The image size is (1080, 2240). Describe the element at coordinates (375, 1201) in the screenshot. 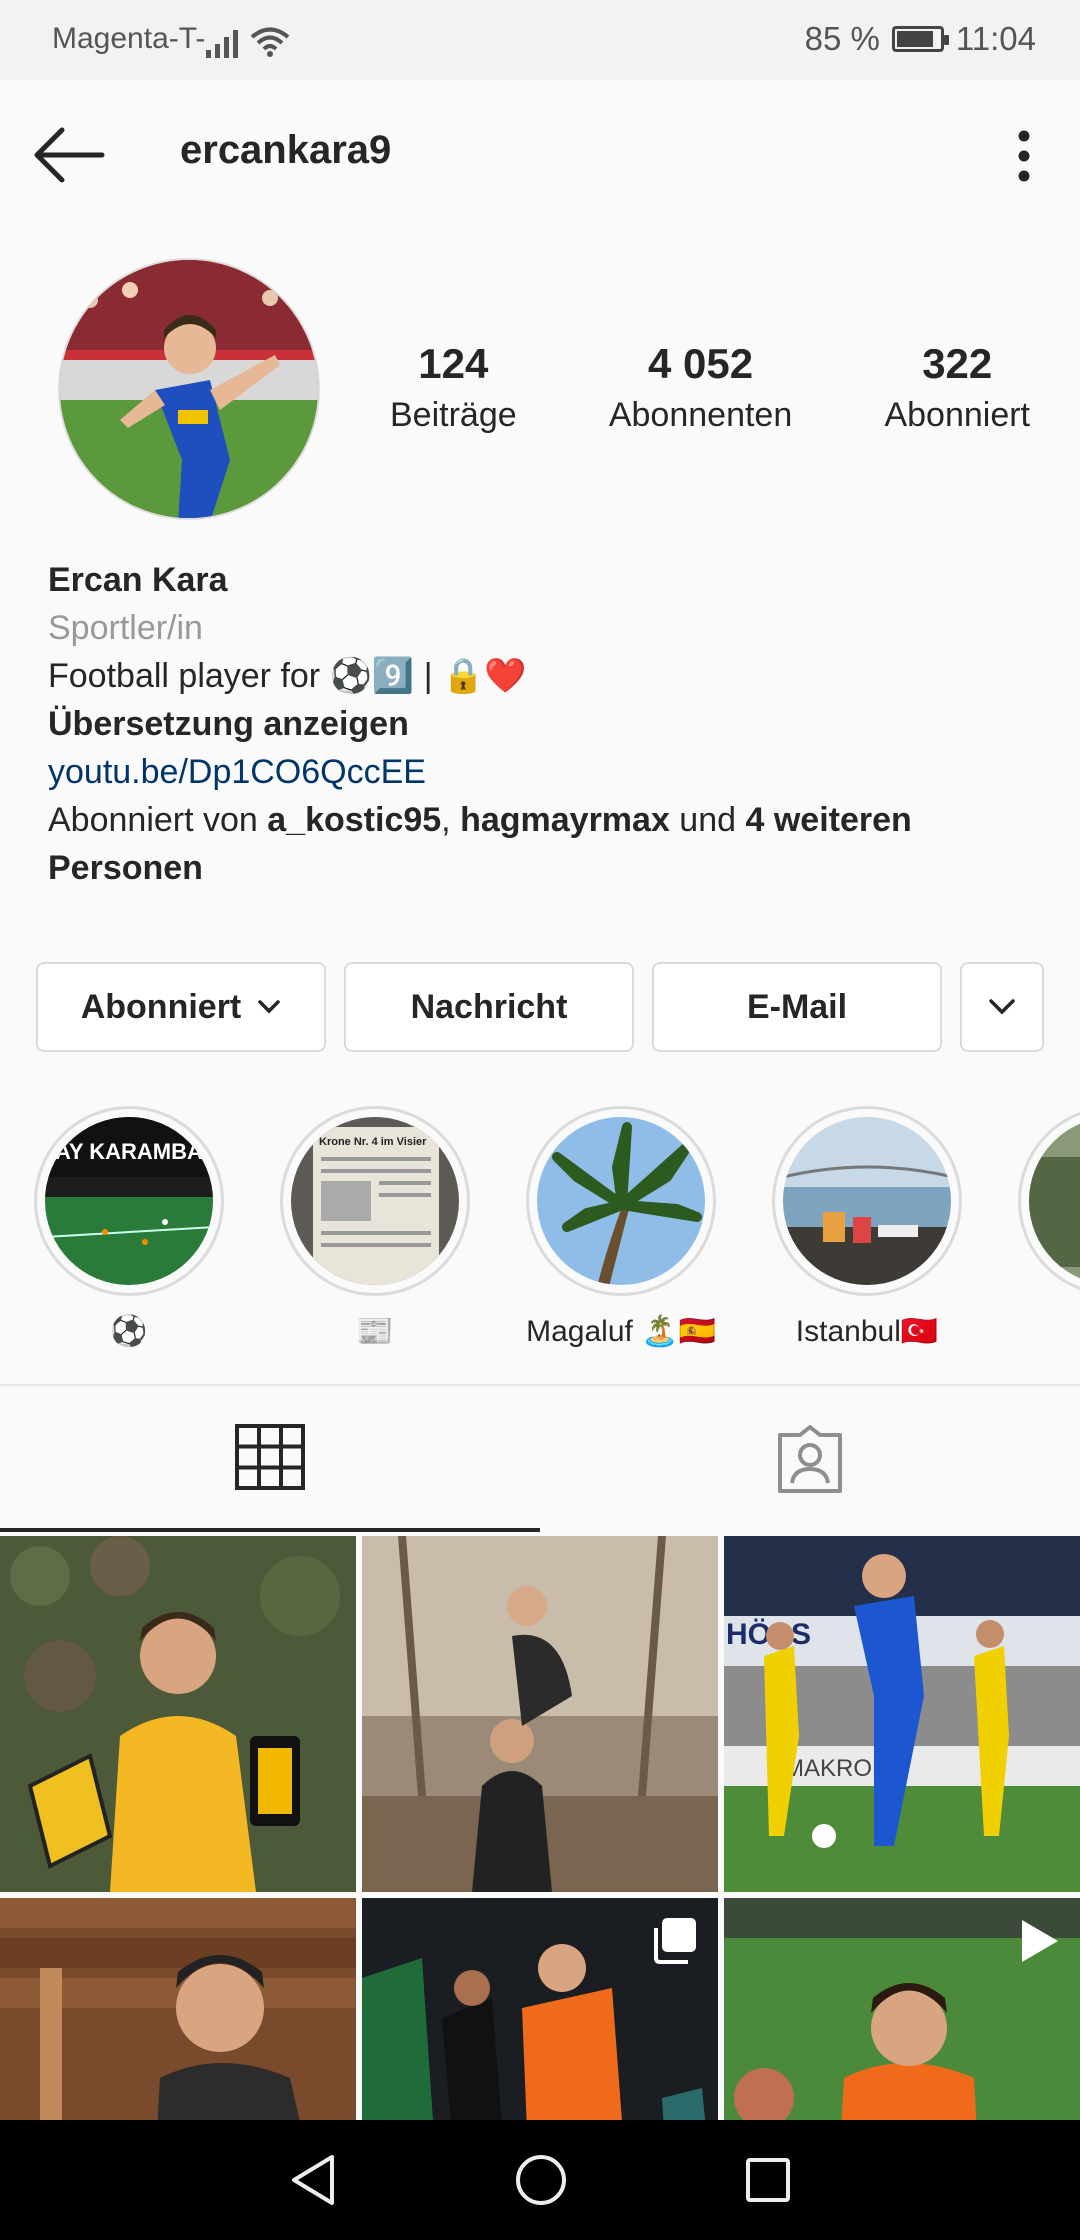

I see `highlight-cover: Krone Nr. 4 im Visier` at that location.